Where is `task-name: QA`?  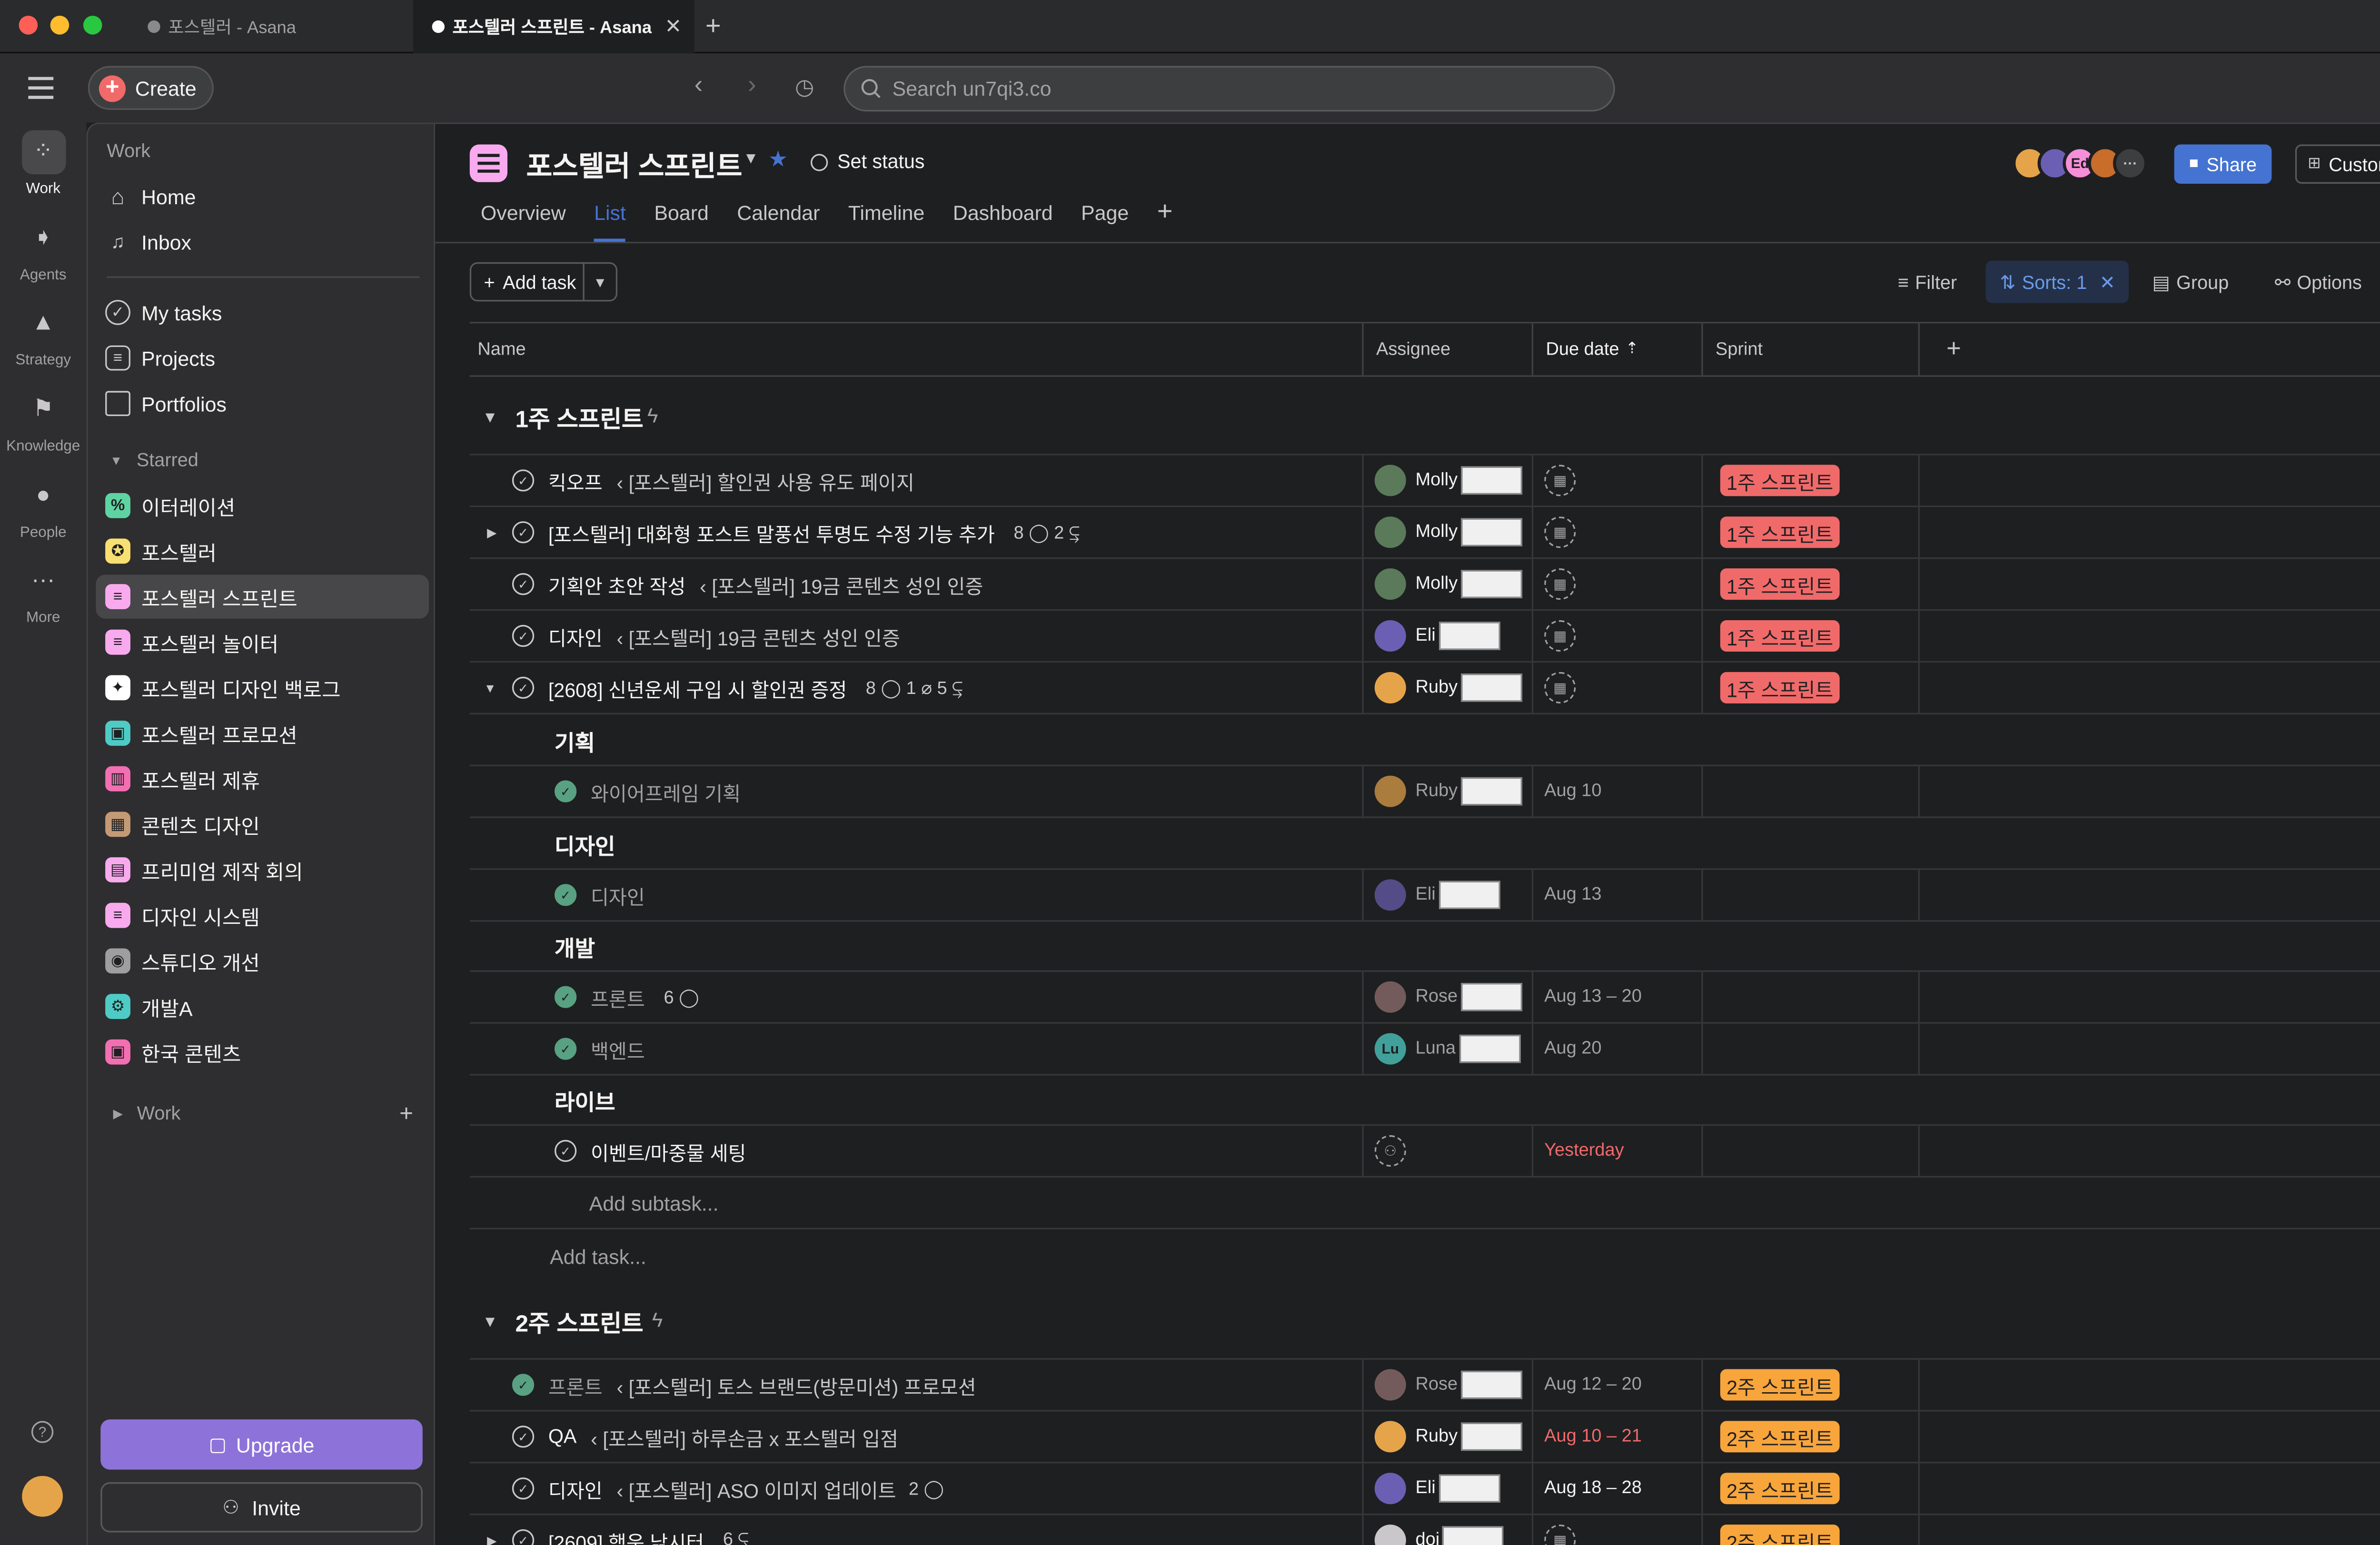
task-name: QA is located at coordinates (562, 1436).